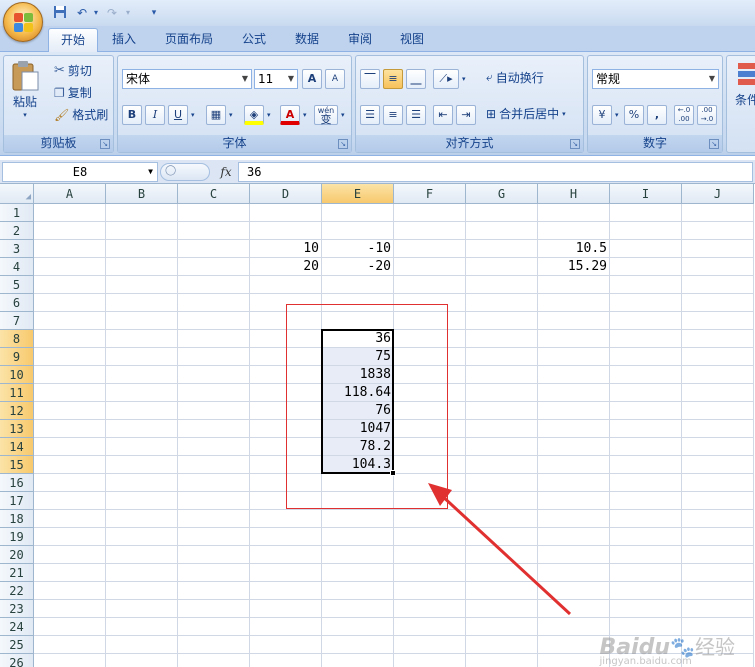 This screenshot has width=755, height=667. What do you see at coordinates (416, 79) in the screenshot?
I see `align-bottom-button: ⎽` at bounding box center [416, 79].